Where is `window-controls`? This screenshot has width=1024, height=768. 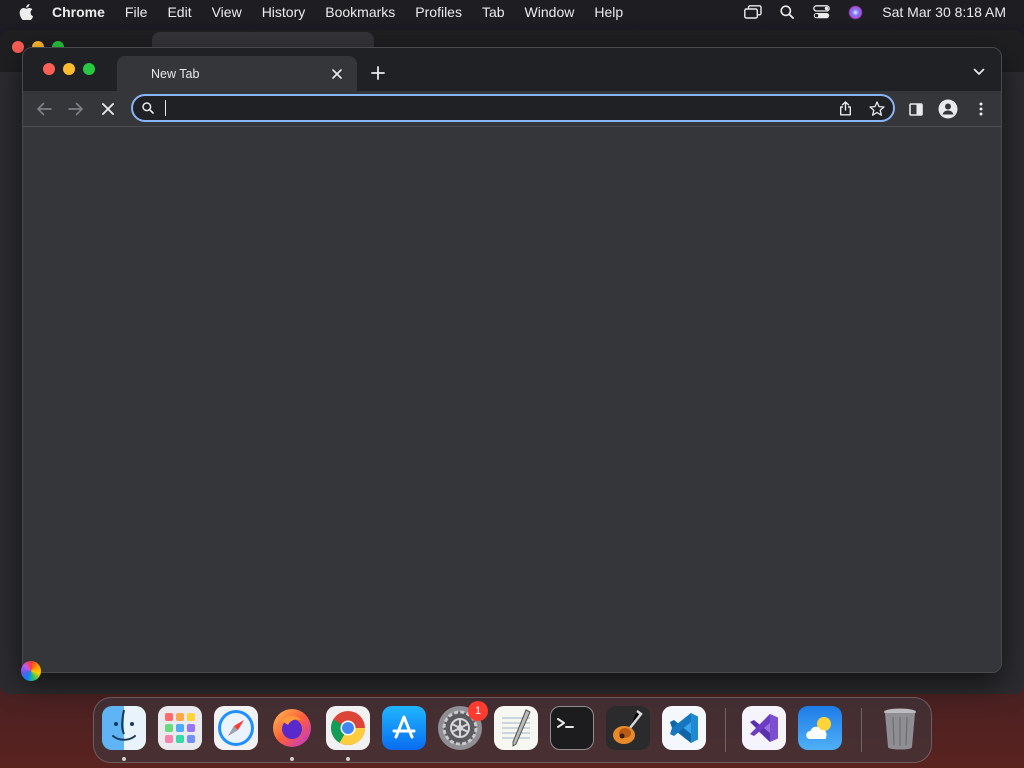 window-controls is located at coordinates (69, 69).